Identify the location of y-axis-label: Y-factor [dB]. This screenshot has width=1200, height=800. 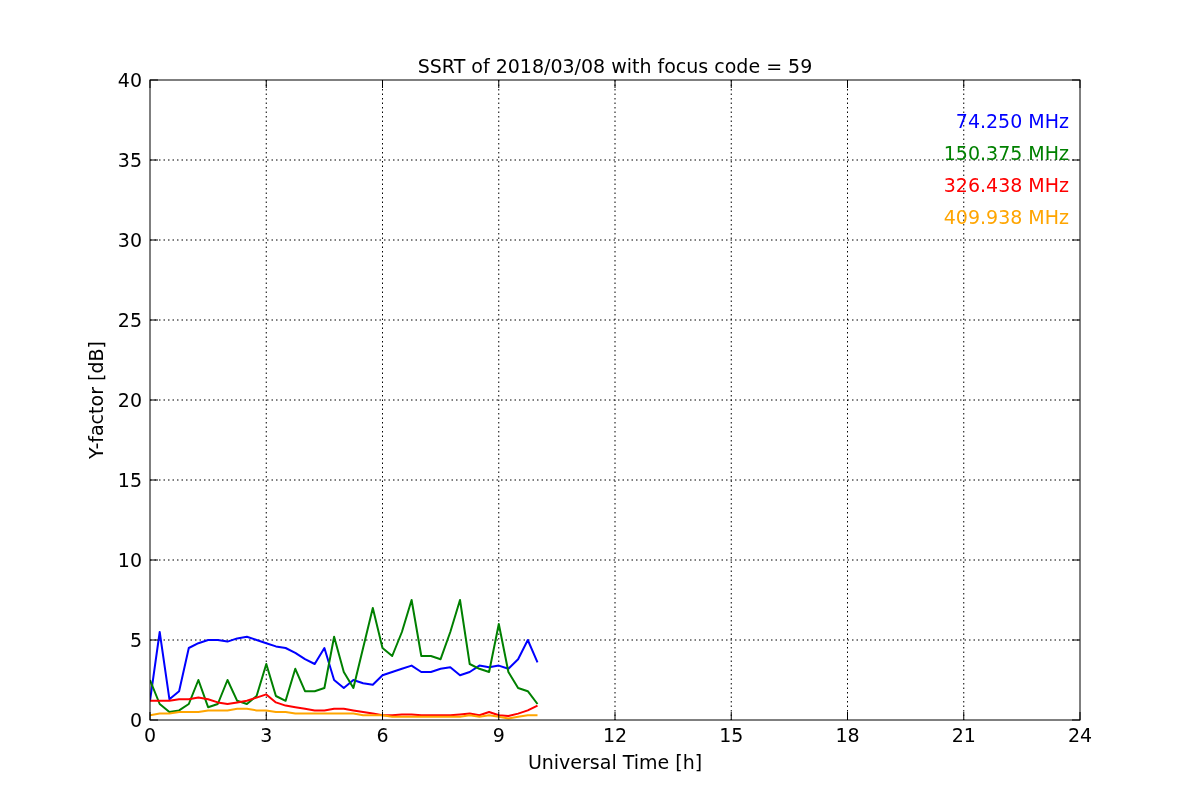
(96, 400).